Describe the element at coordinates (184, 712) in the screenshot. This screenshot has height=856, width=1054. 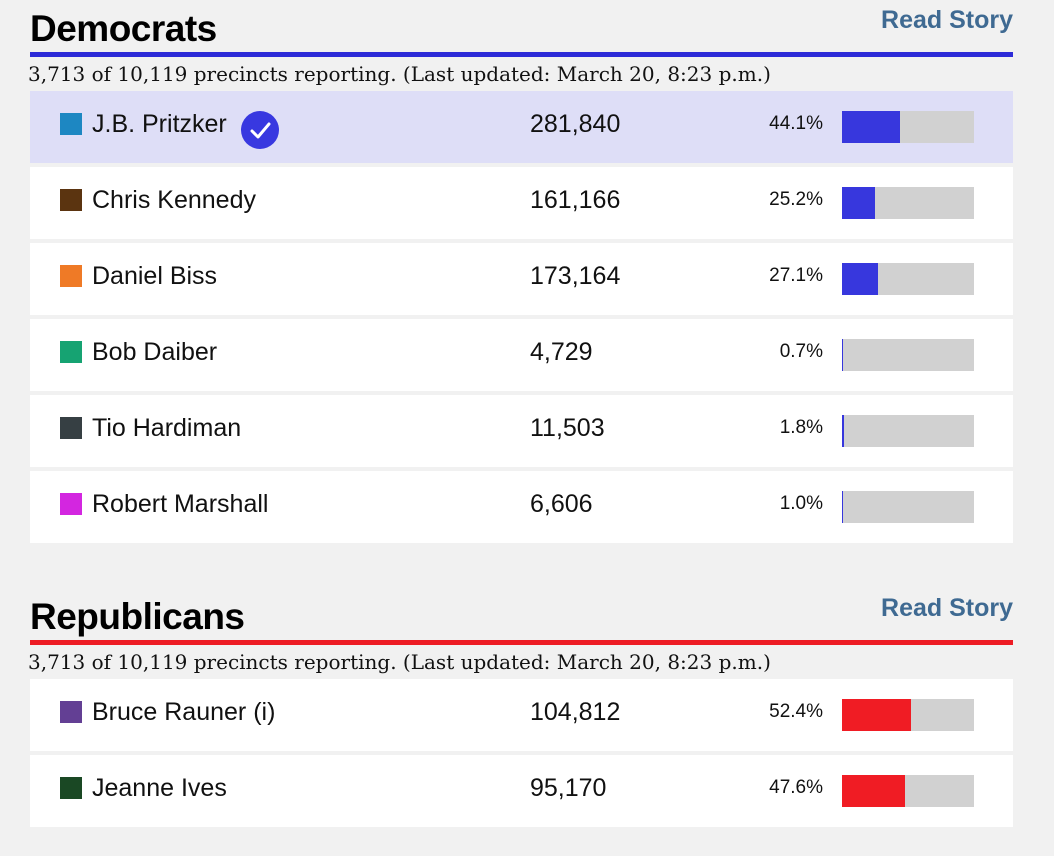
I see `candidate-name: Bruce Rauner (i)` at that location.